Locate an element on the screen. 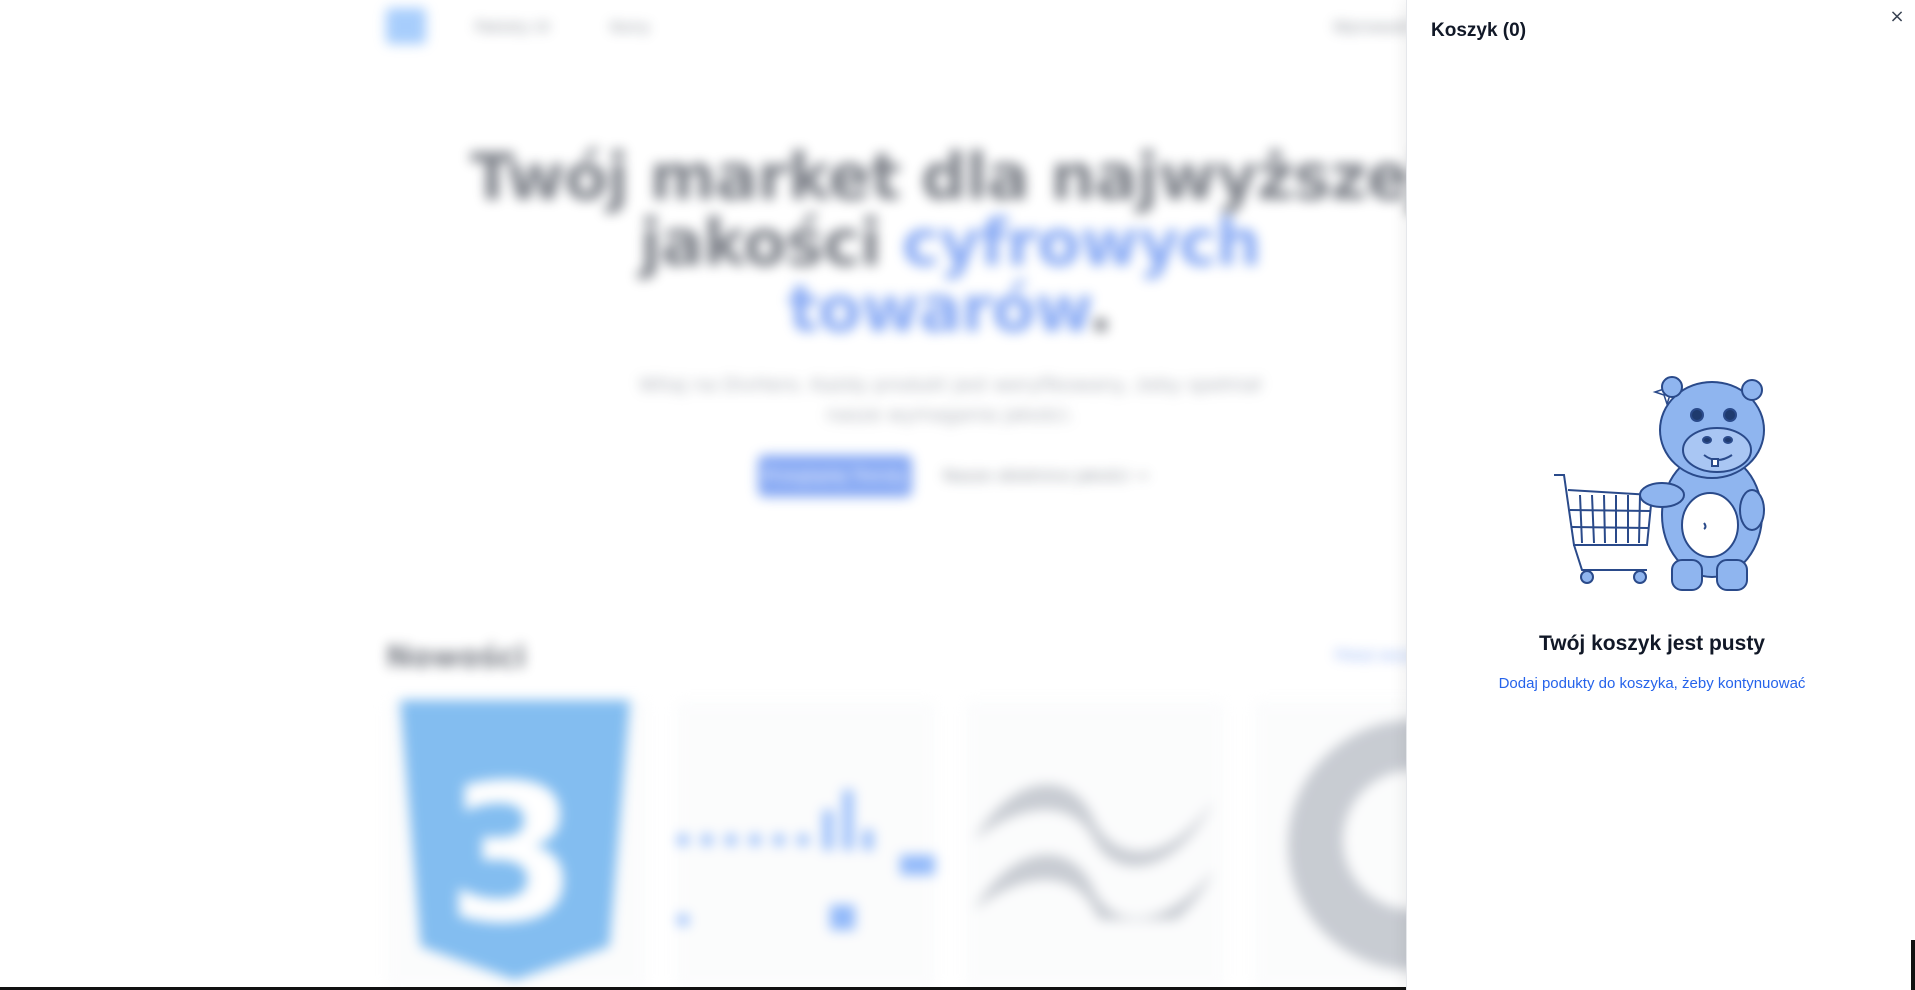 The image size is (1915, 990). ui-kit-preview is located at coordinates (806, 860).